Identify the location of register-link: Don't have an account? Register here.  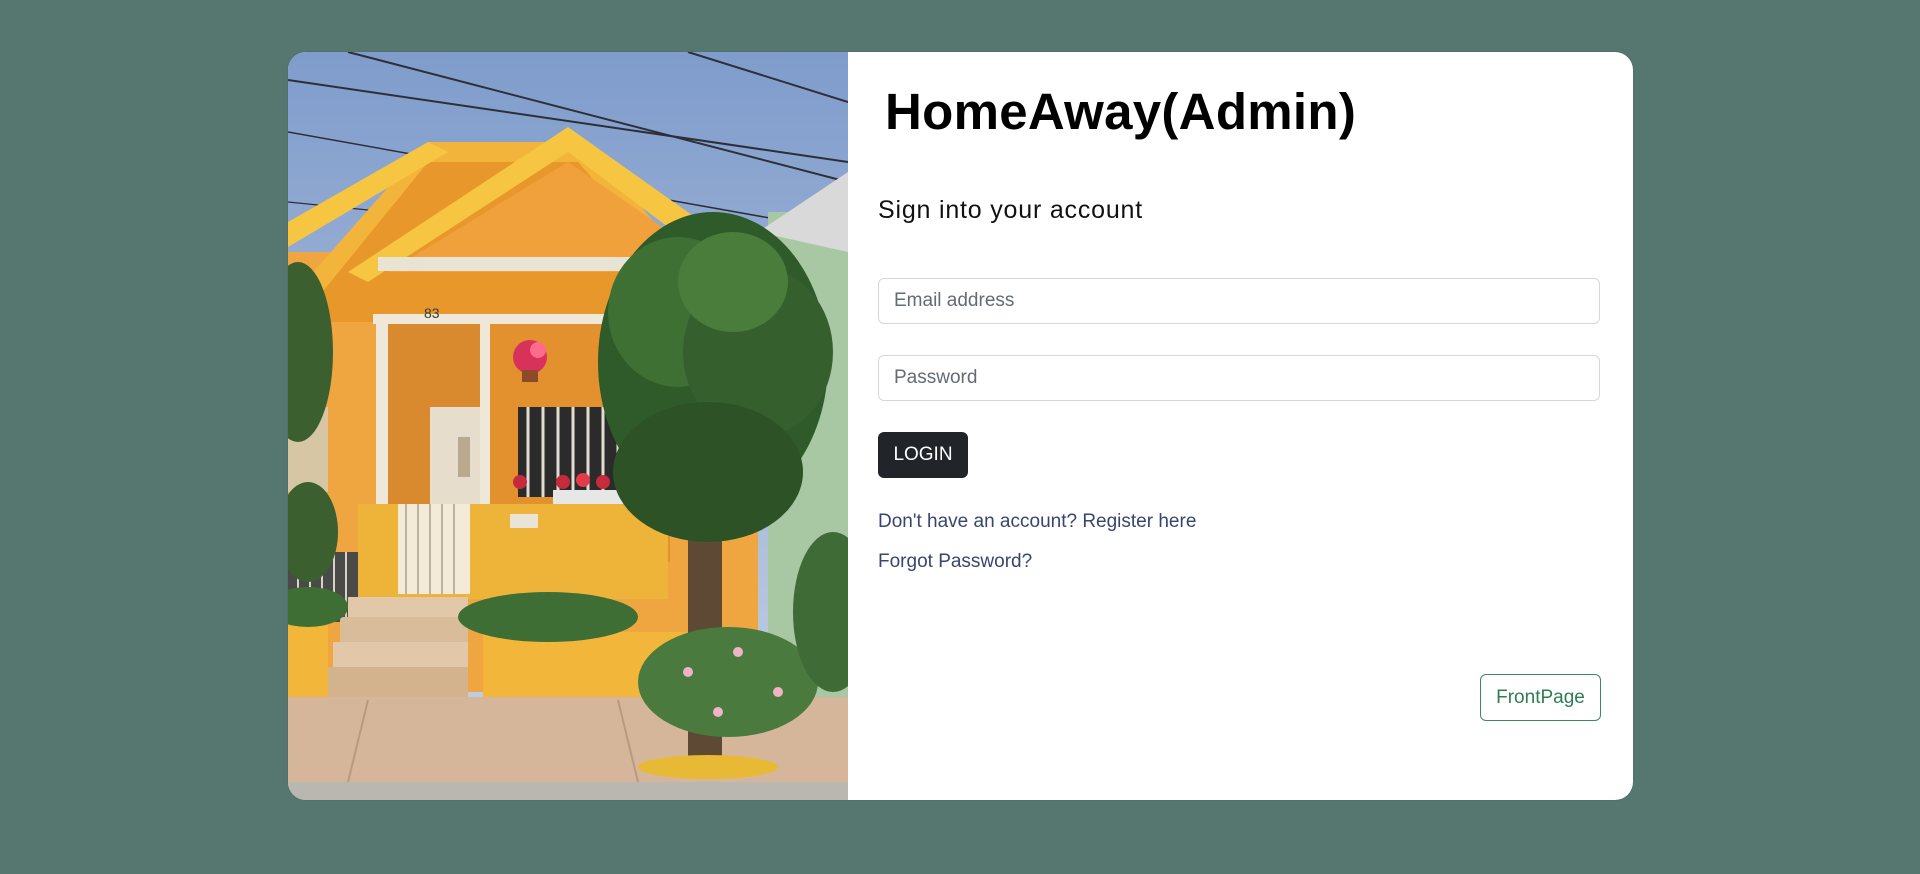
(1037, 522).